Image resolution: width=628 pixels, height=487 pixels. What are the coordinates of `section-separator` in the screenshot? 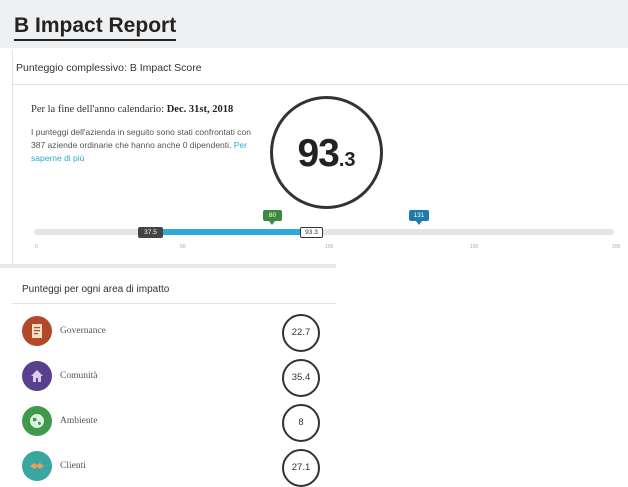 It's located at (168, 266).